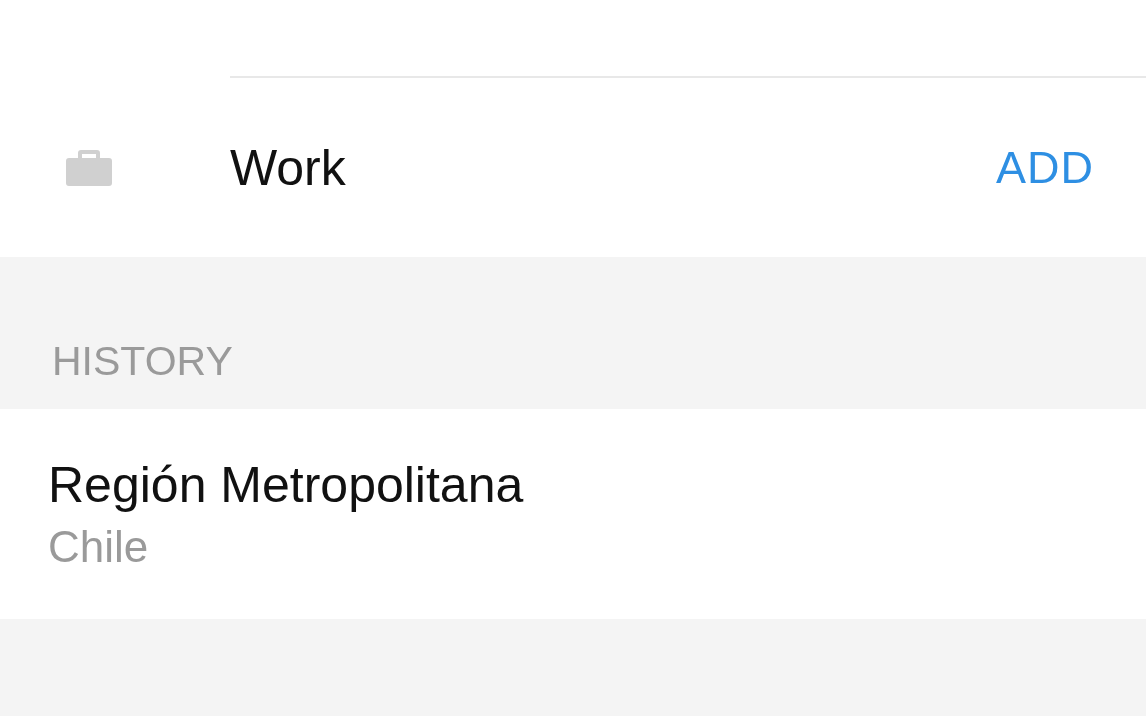  Describe the element at coordinates (89, 166) in the screenshot. I see `briefcase-icon` at that location.